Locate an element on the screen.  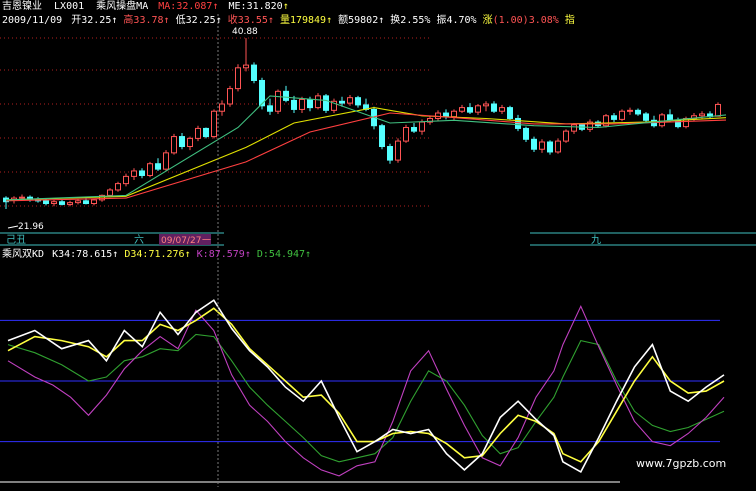
indicator-name: 乘风操盘MA is located at coordinates (122, 6).